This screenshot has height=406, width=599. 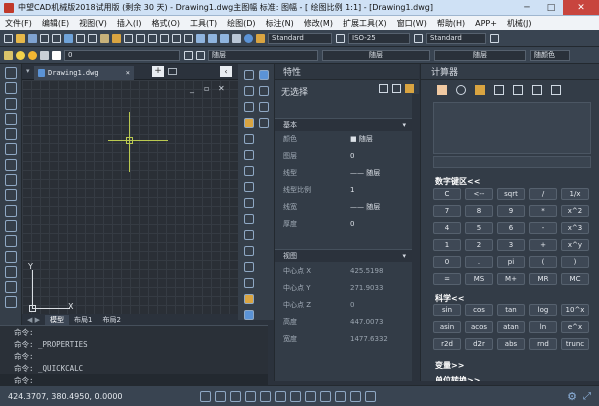 What do you see at coordinates (84, 73) in the screenshot?
I see `drawing-tab: Drawing1.dwg ×` at bounding box center [84, 73].